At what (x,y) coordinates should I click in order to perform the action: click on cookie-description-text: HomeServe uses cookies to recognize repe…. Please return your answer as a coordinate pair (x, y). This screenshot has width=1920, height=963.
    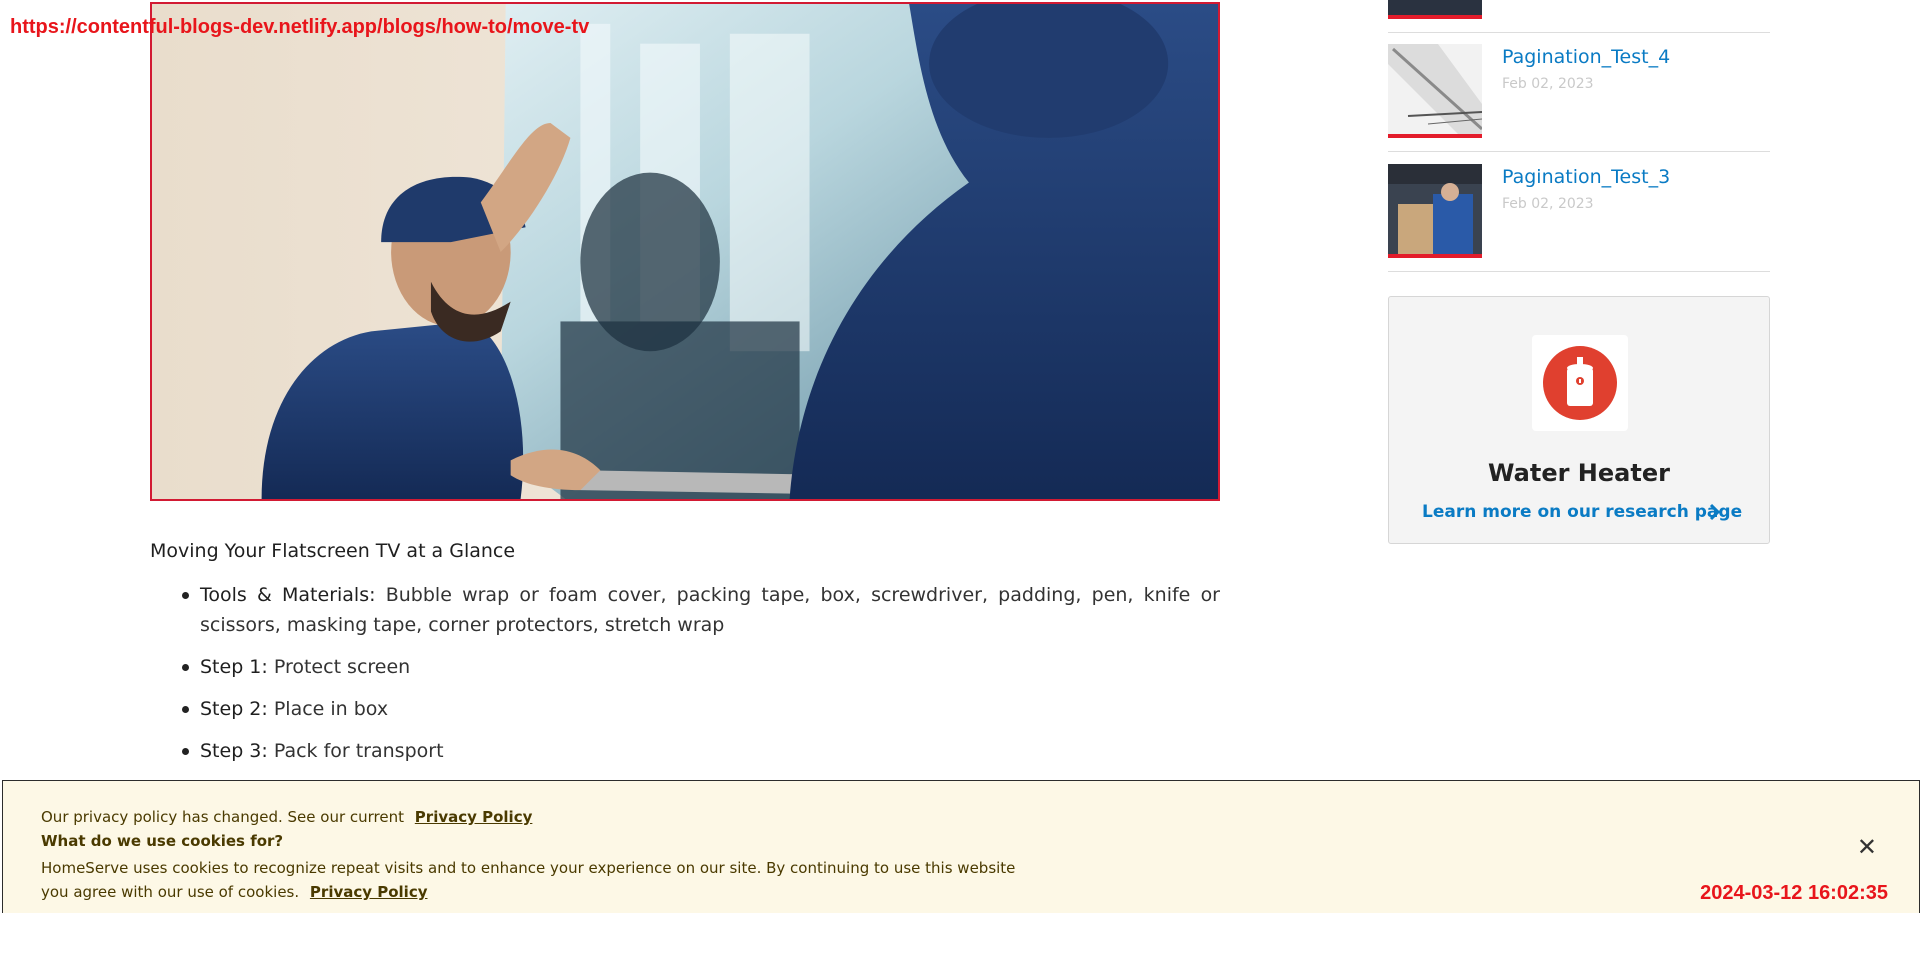
    Looking at the image, I should click on (528, 880).